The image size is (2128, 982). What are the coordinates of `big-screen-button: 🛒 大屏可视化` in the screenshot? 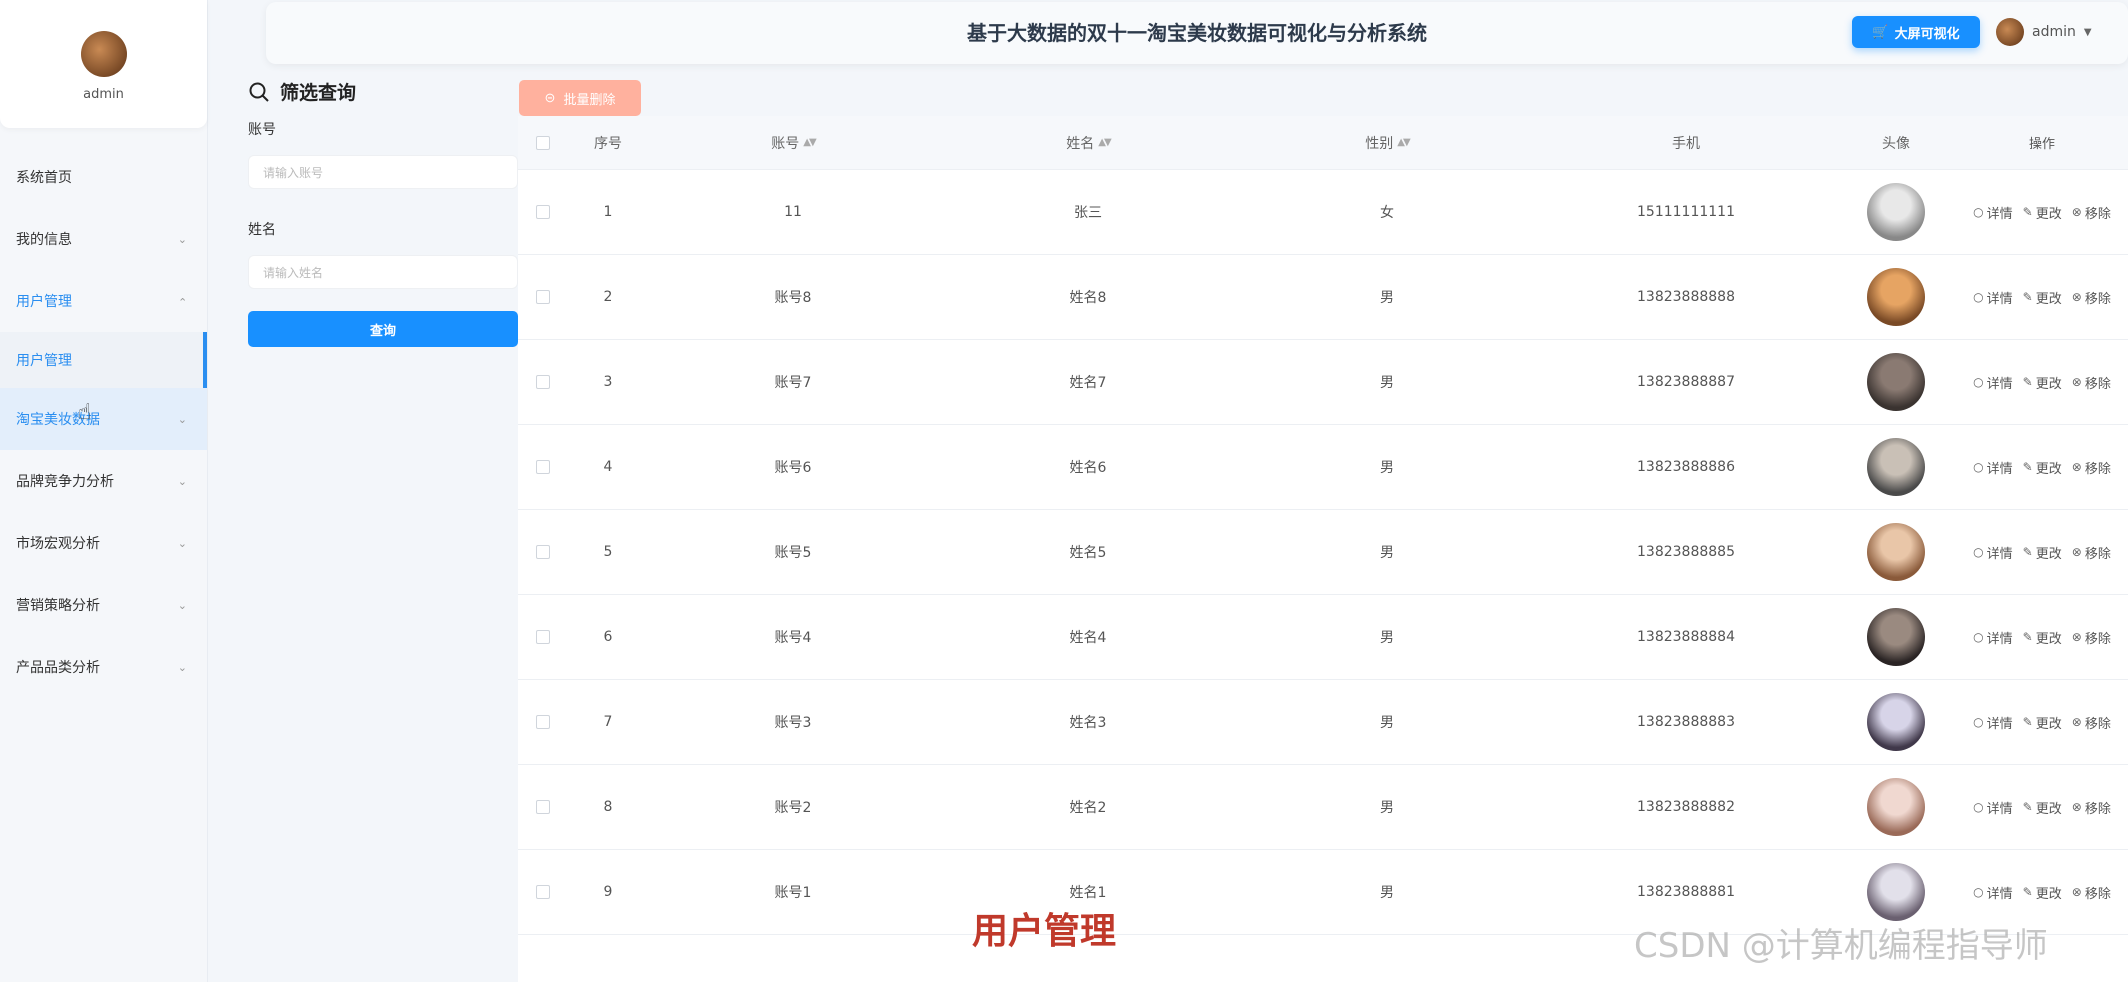 It's located at (1916, 32).